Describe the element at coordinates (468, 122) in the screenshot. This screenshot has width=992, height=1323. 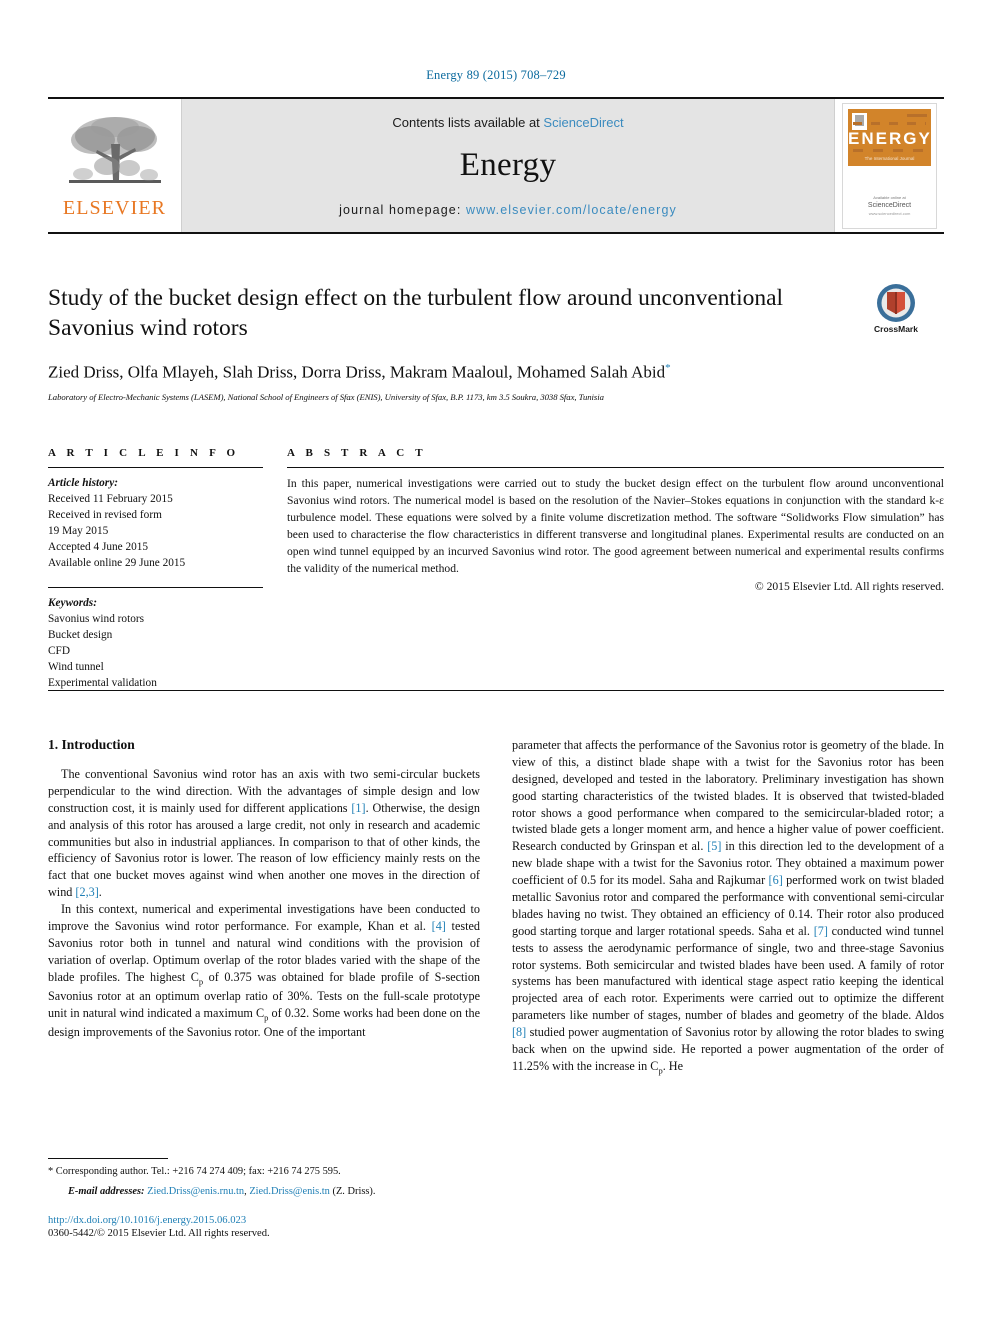
I see `contents-prefix: Contents lists available at` at that location.